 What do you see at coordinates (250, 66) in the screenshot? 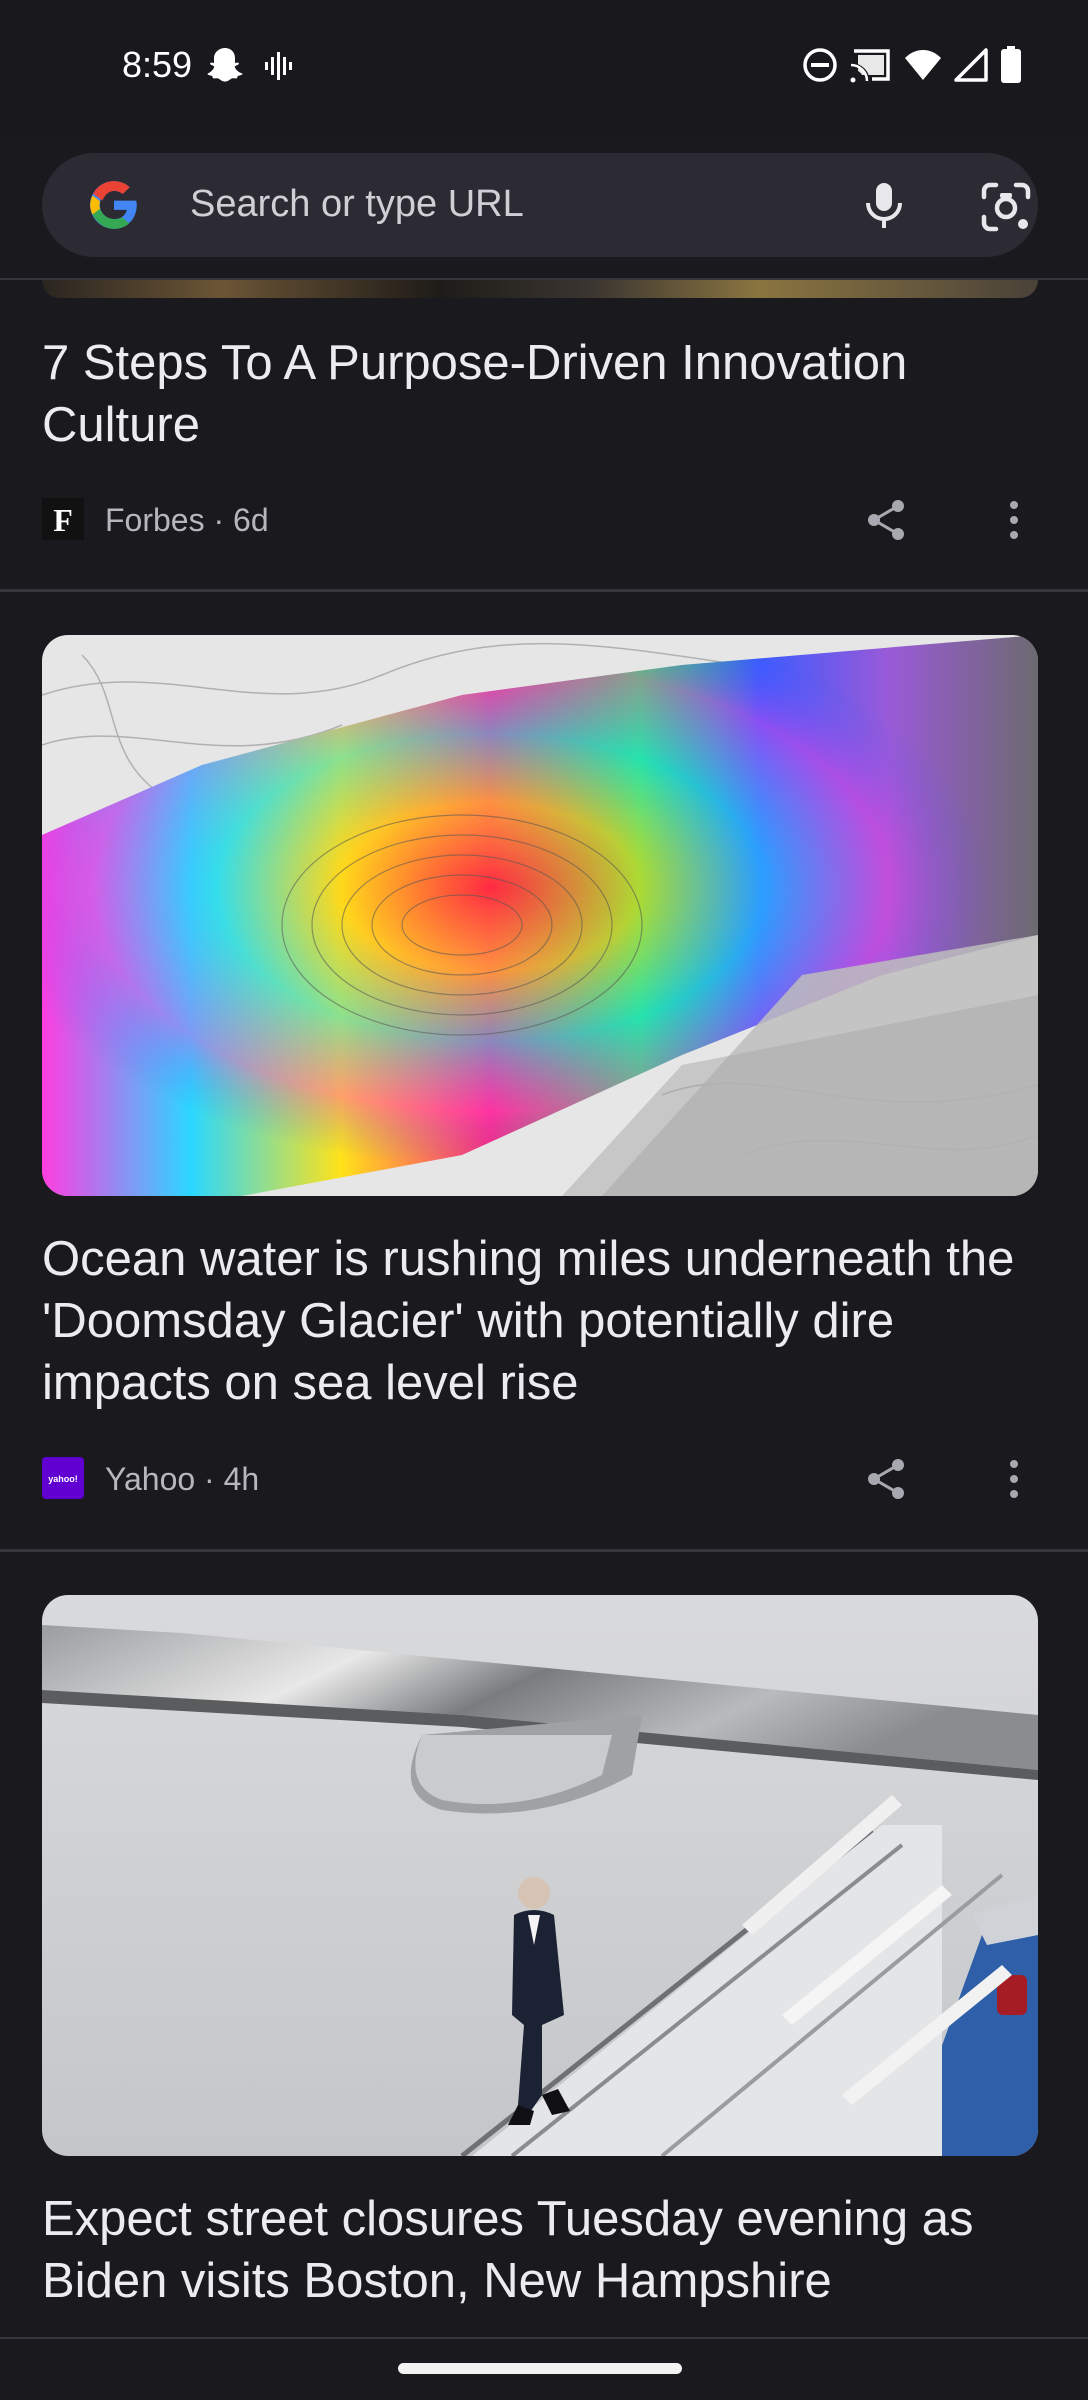
I see `status-left-icons` at bounding box center [250, 66].